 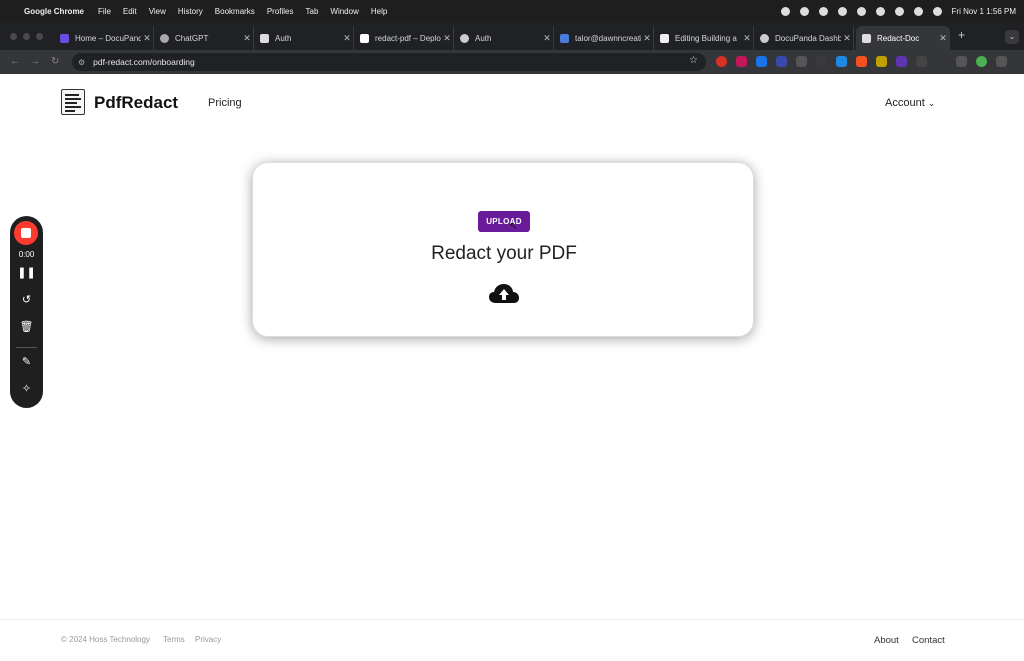 What do you see at coordinates (981, 61) in the screenshot?
I see `avatar` at bounding box center [981, 61].